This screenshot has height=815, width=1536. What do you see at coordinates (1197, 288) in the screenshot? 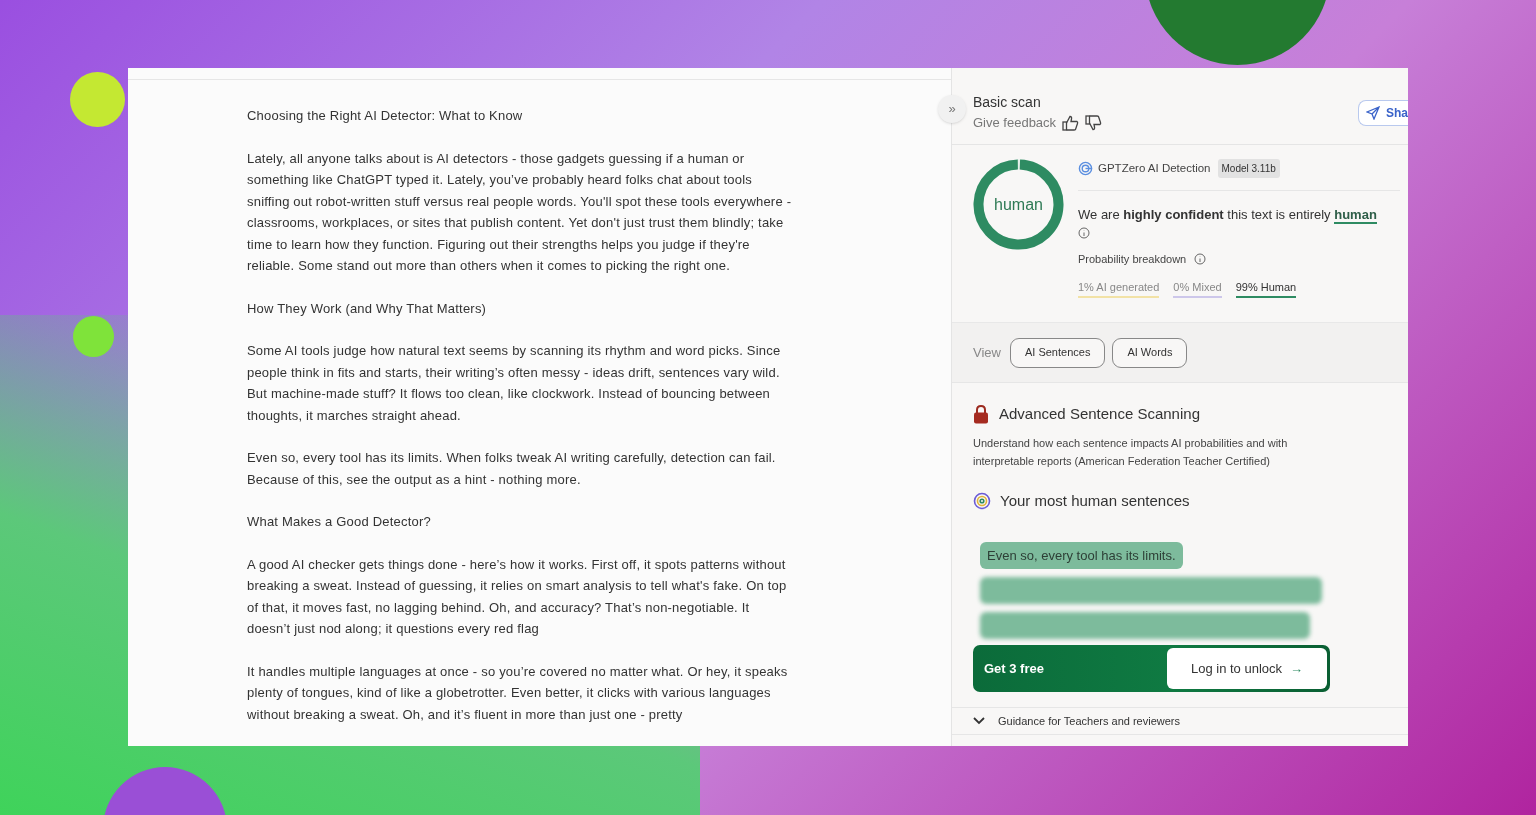
I see `probability-label: 0% Mixed` at bounding box center [1197, 288].